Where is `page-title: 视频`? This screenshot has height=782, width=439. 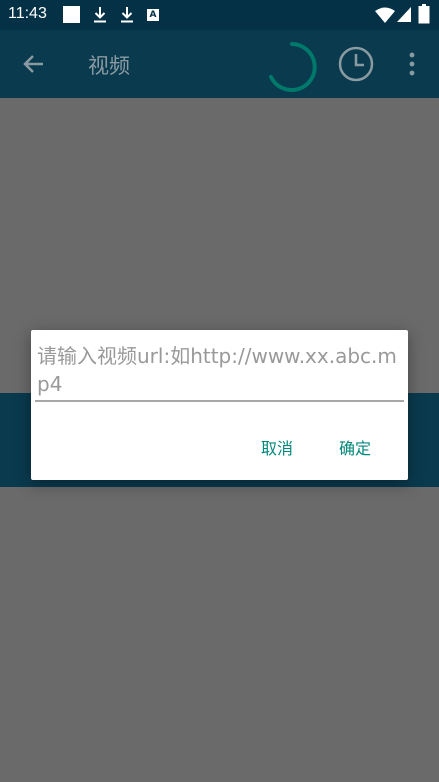 page-title: 视频 is located at coordinates (109, 66).